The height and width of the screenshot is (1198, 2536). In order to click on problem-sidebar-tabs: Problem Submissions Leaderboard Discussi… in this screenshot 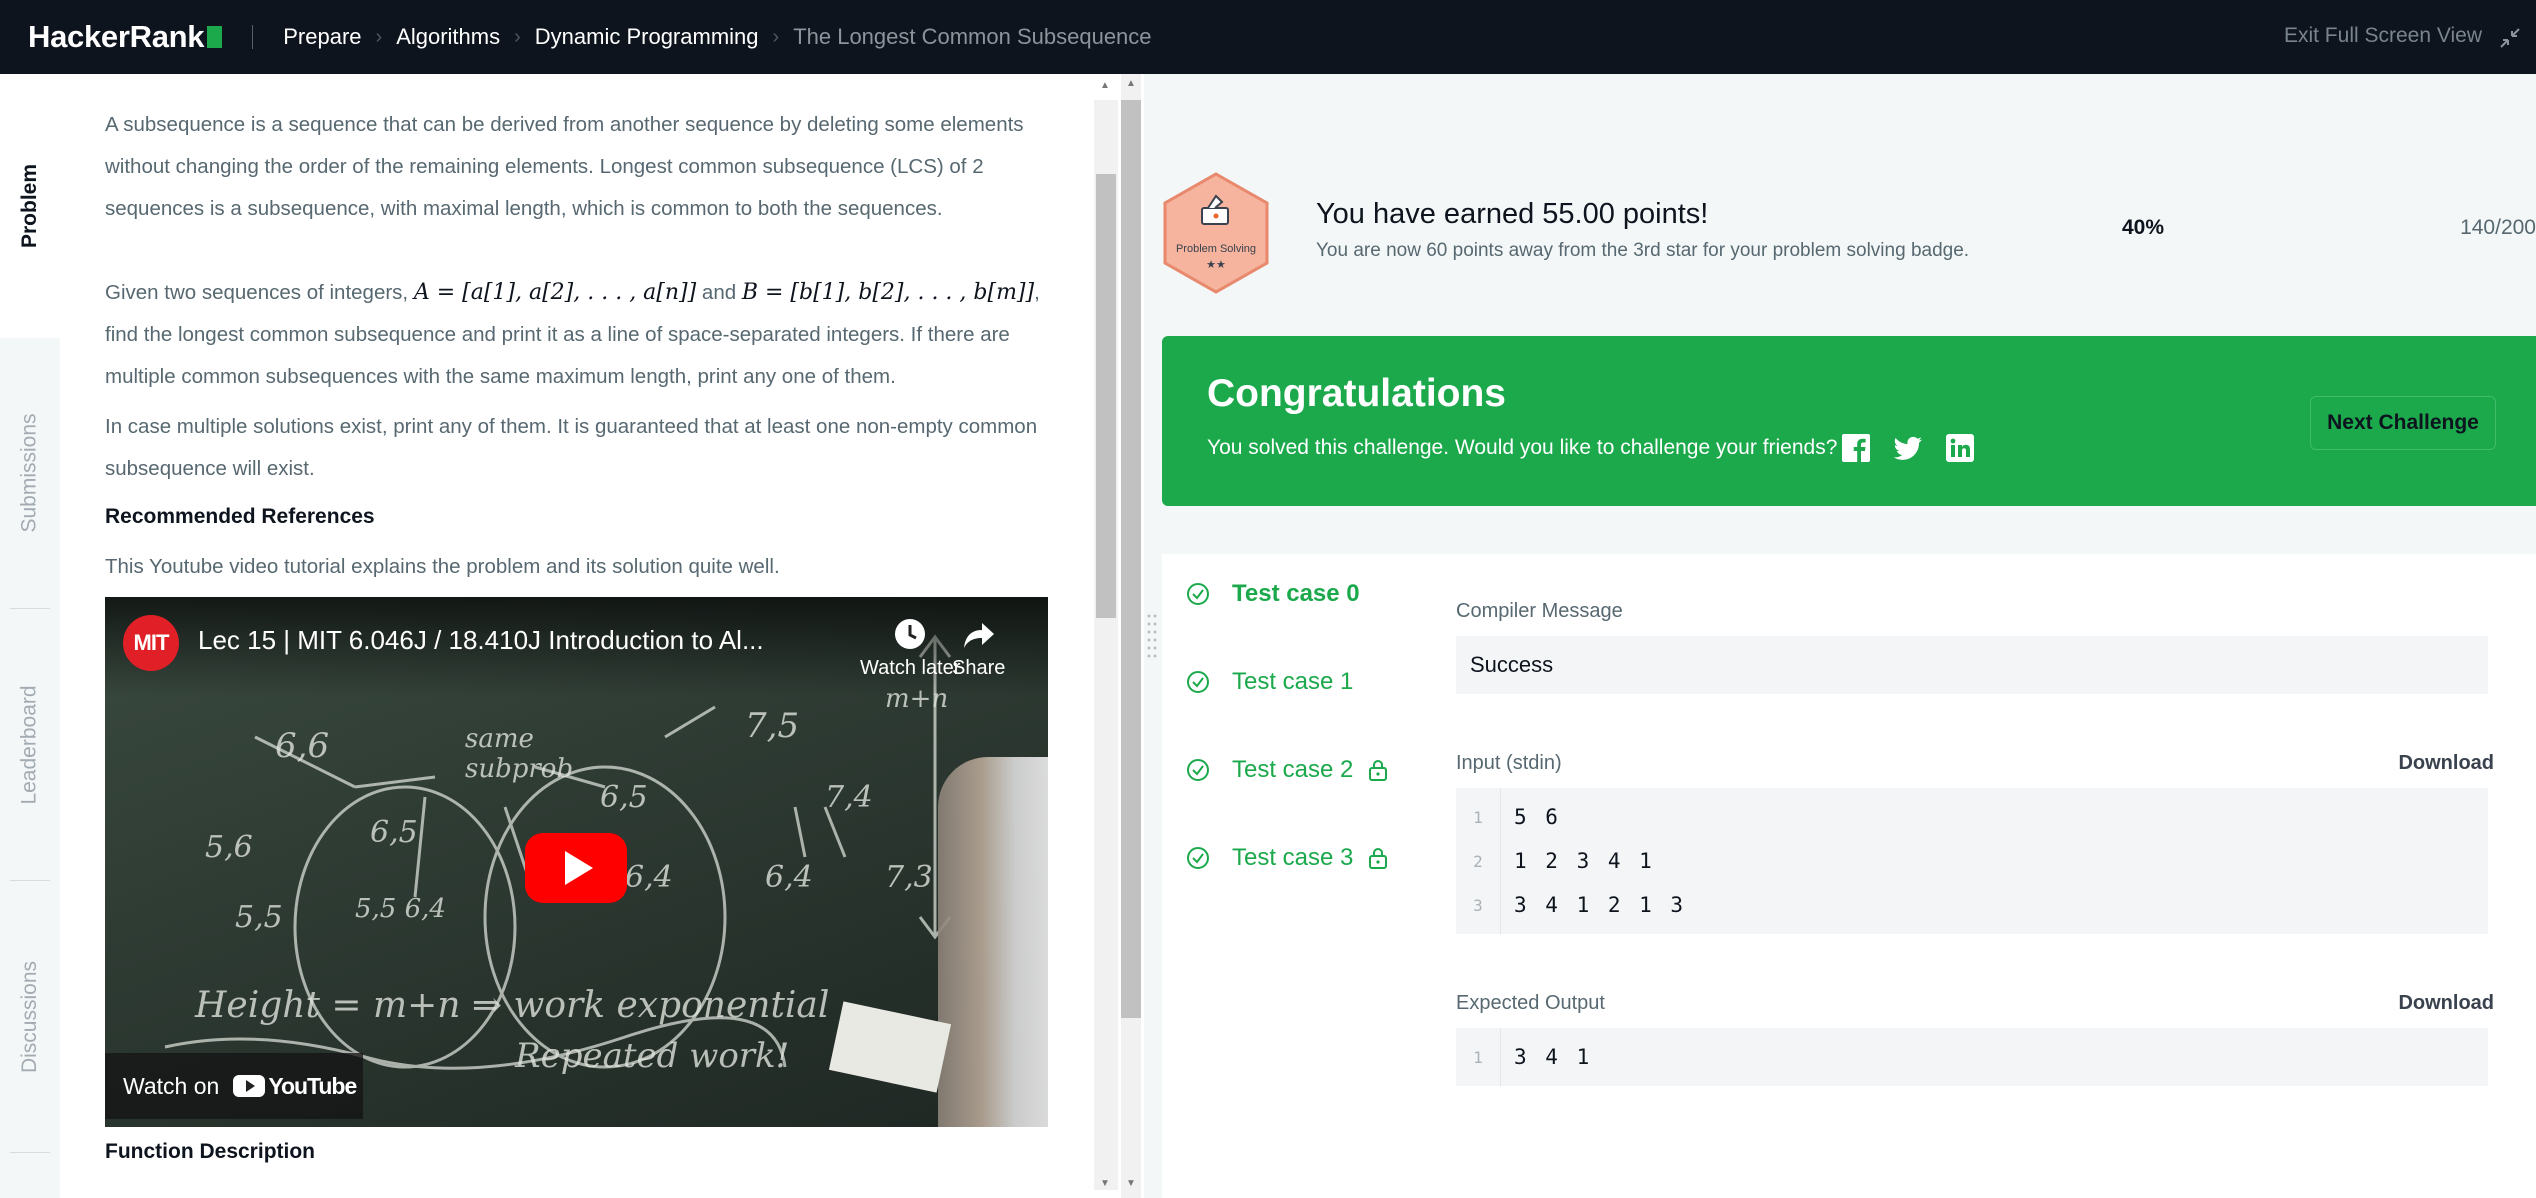, I will do `click(30, 636)`.